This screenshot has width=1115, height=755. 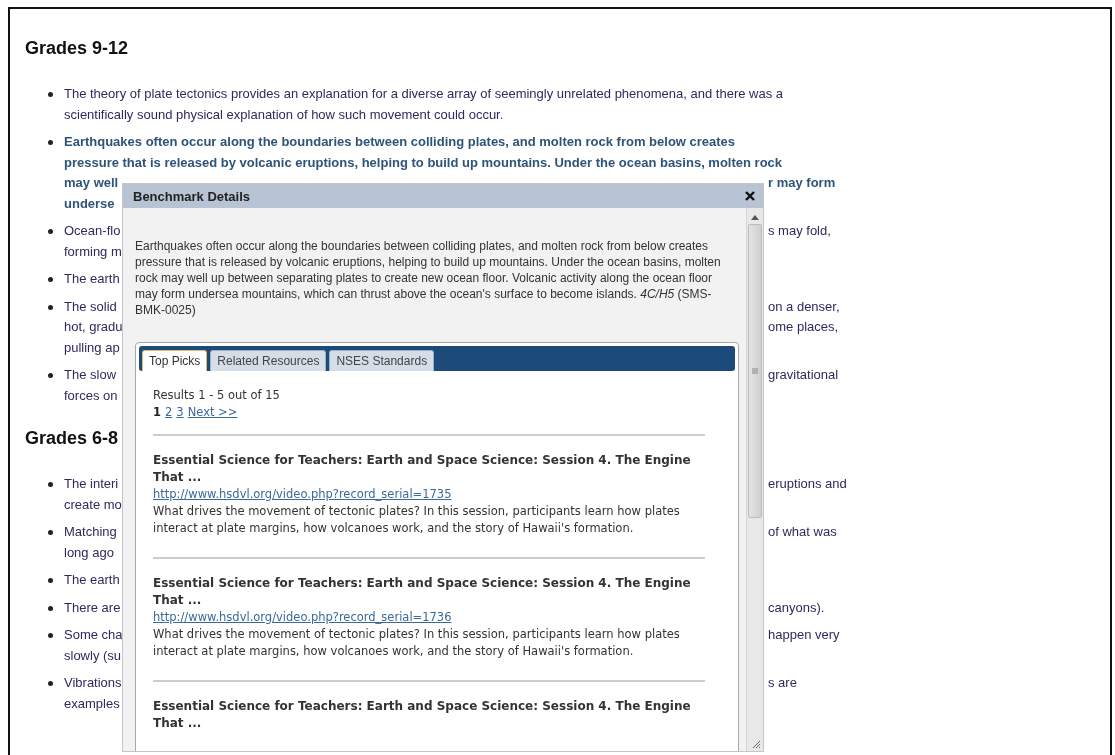 What do you see at coordinates (802, 182) in the screenshot?
I see `benchmark-text: r may form` at bounding box center [802, 182].